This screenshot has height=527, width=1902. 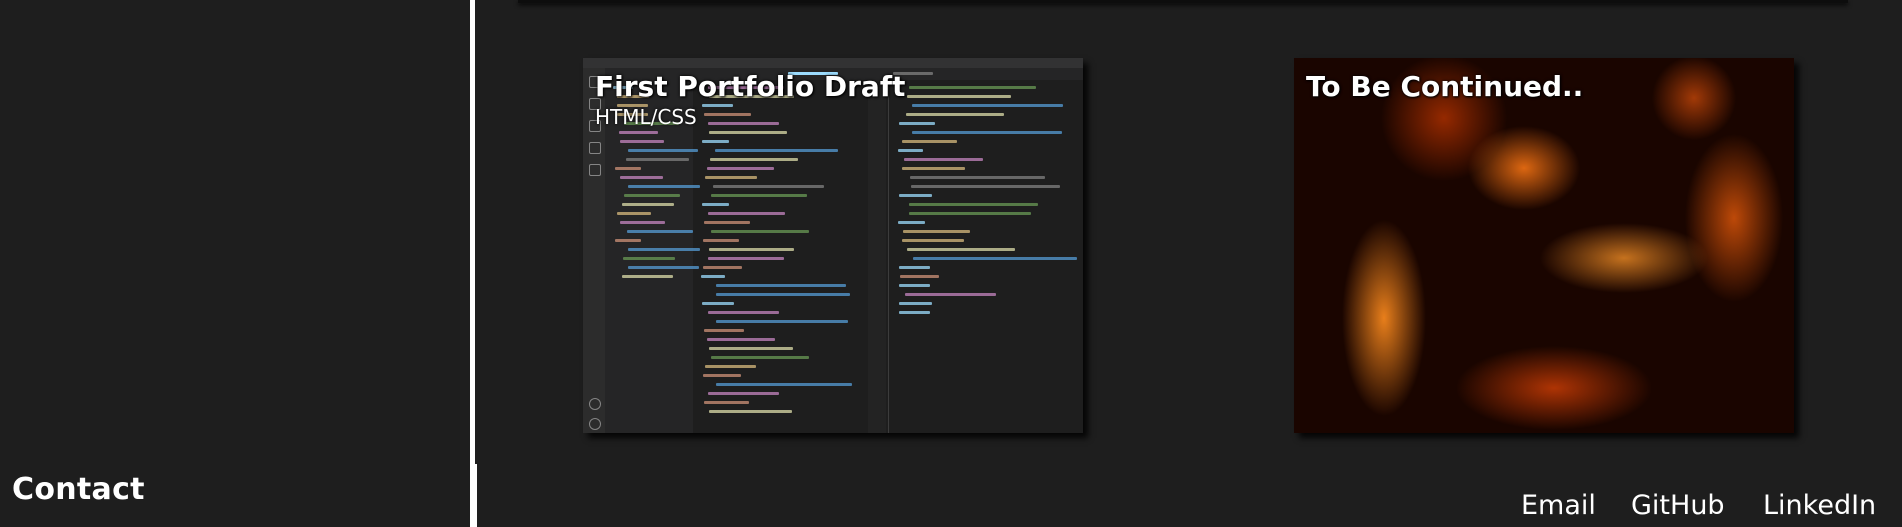 I want to click on sidebar-divider-accent, so click(x=476, y=495).